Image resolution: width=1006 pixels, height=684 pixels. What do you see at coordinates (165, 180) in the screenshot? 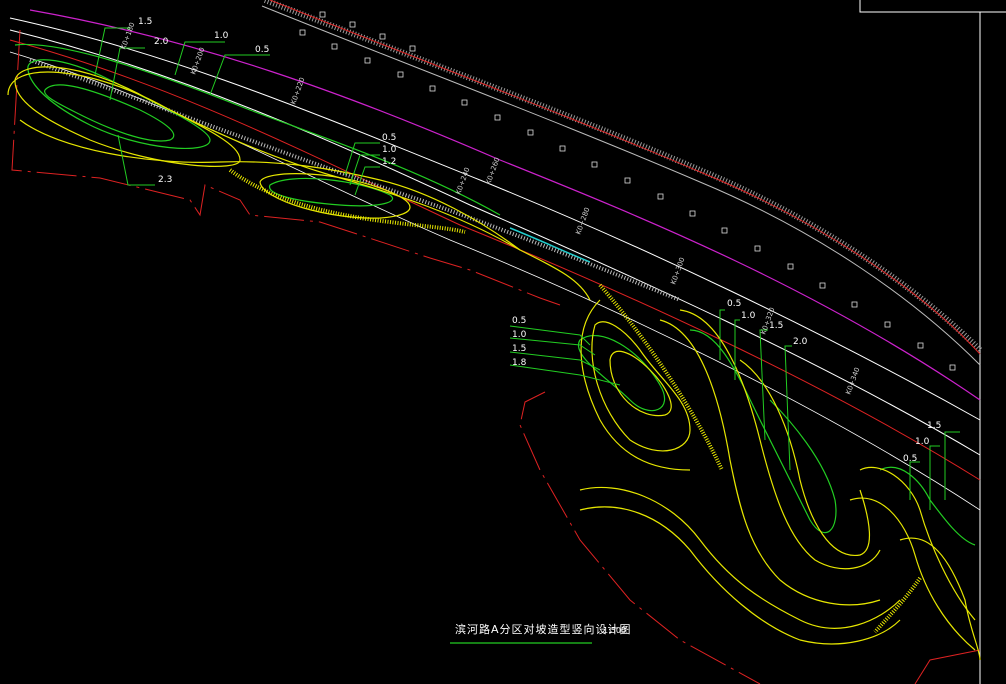
I see `contour-label-2.3: 2.3` at bounding box center [165, 180].